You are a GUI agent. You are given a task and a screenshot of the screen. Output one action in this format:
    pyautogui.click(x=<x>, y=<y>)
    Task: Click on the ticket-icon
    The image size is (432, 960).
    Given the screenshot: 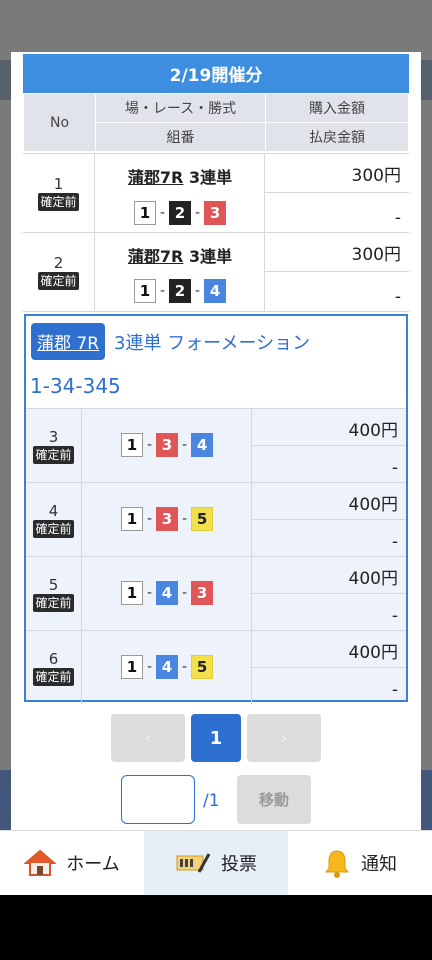 What is the action you would take?
    pyautogui.click(x=193, y=863)
    